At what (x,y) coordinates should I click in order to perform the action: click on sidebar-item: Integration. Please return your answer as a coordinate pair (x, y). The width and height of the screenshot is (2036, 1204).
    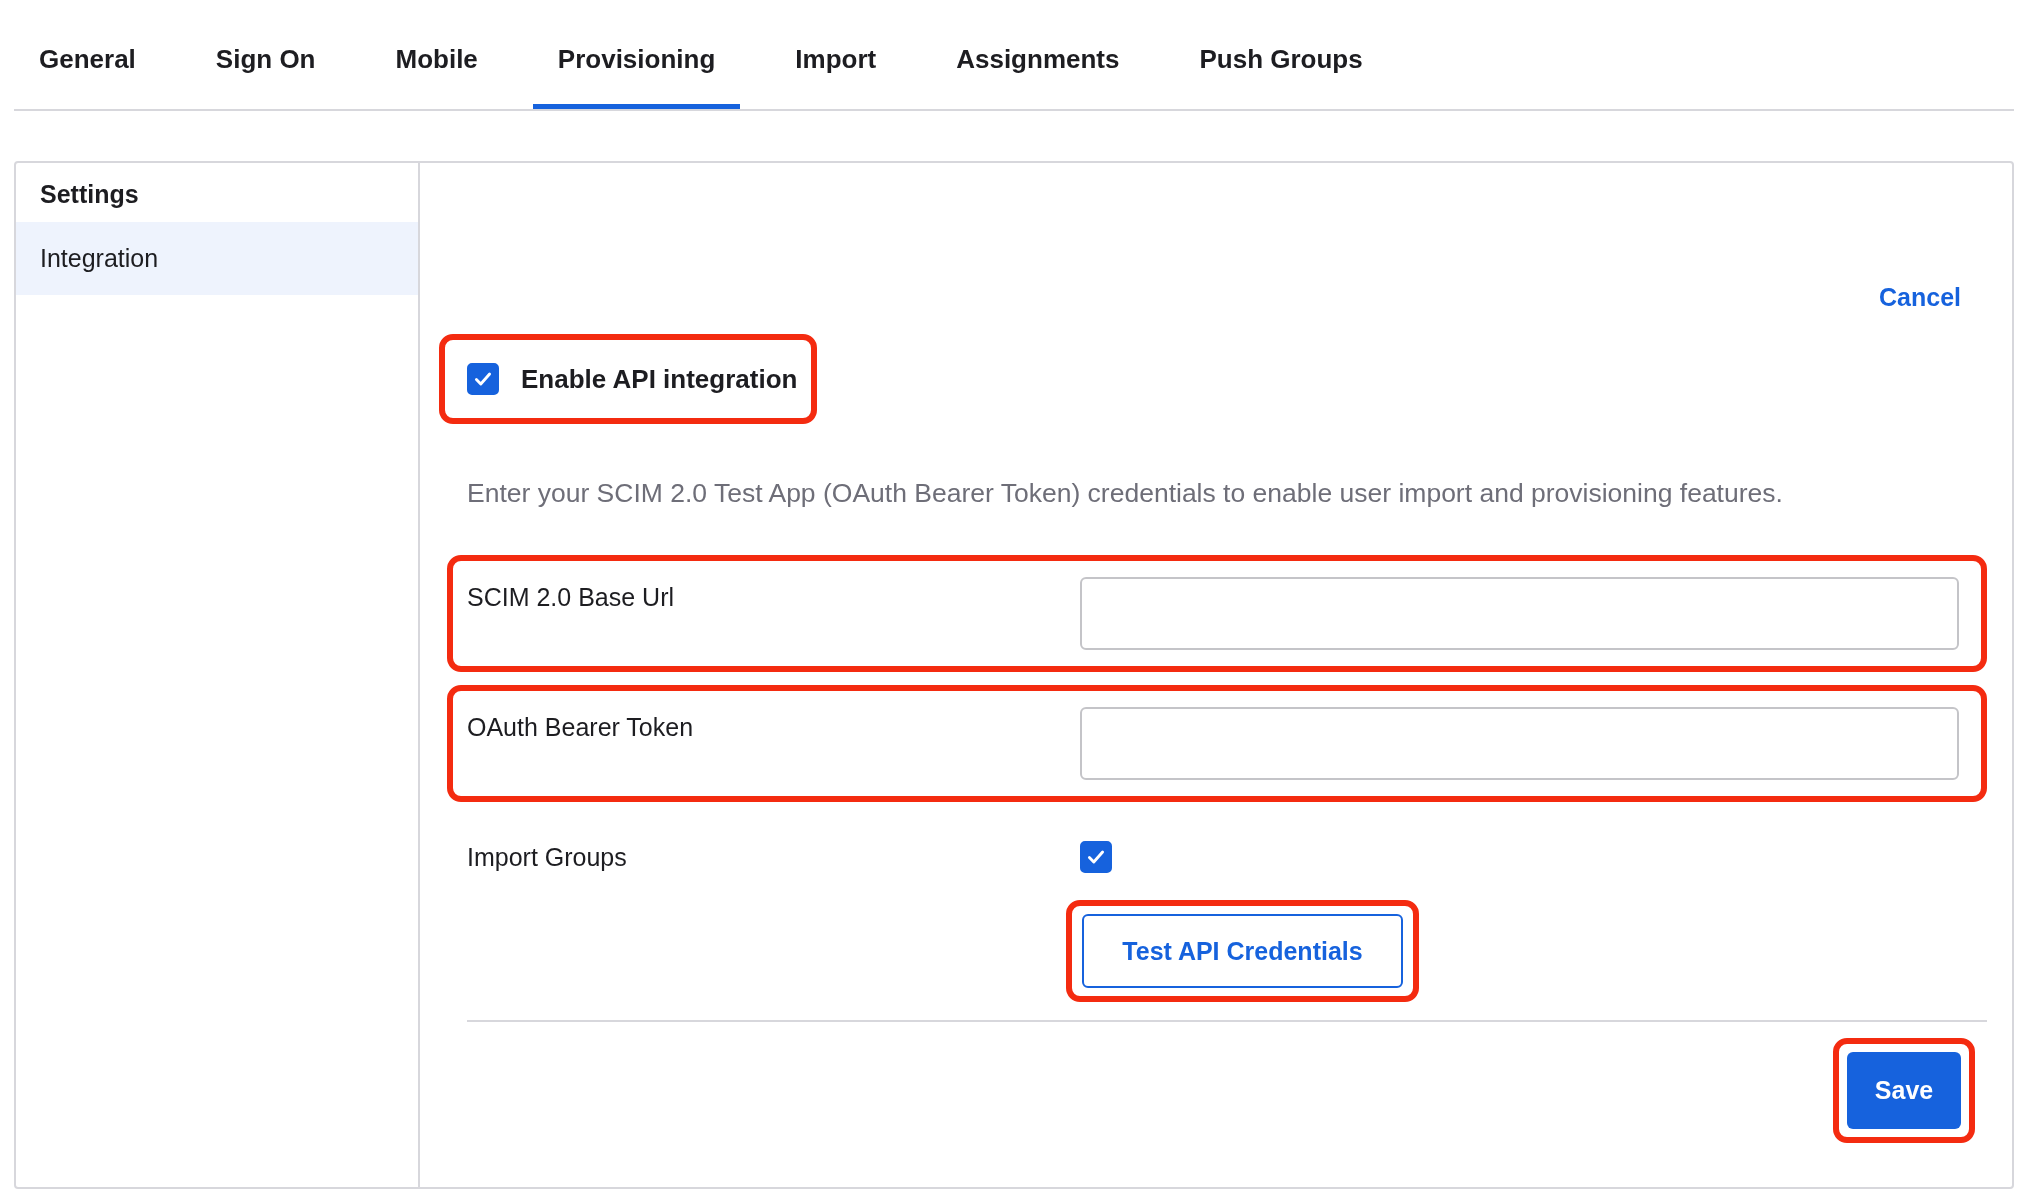
    Looking at the image, I should click on (217, 258).